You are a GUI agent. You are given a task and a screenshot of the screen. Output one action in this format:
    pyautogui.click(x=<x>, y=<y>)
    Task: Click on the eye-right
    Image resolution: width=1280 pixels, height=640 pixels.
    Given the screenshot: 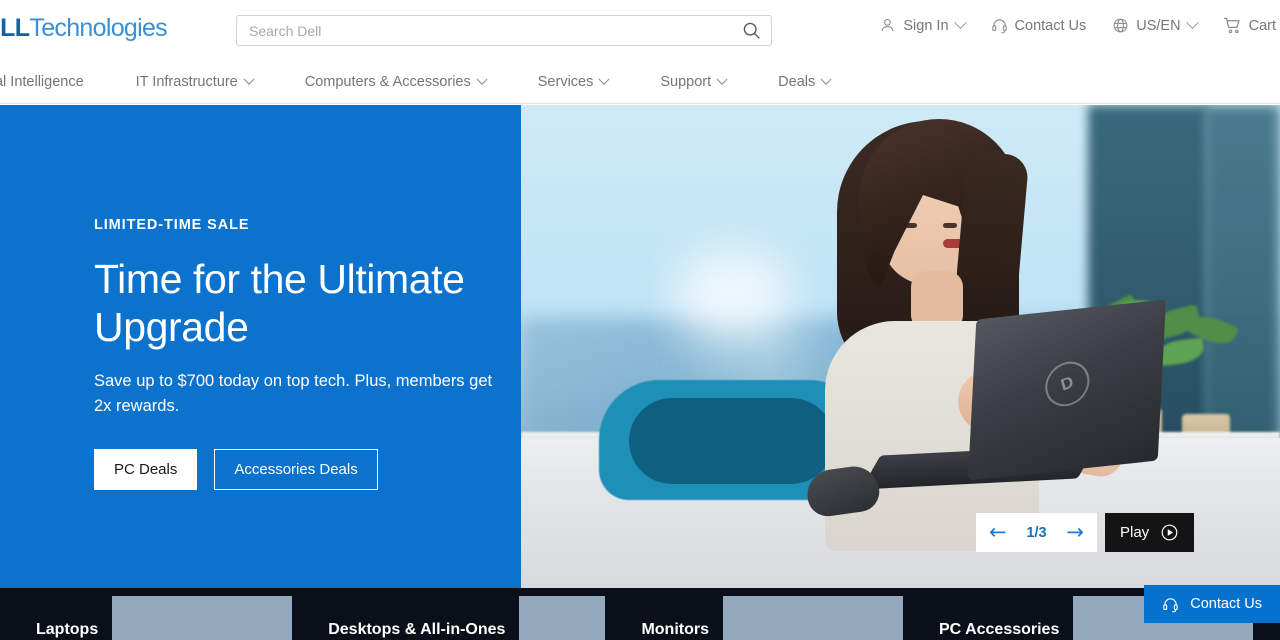 What is the action you would take?
    pyautogui.click(x=950, y=225)
    